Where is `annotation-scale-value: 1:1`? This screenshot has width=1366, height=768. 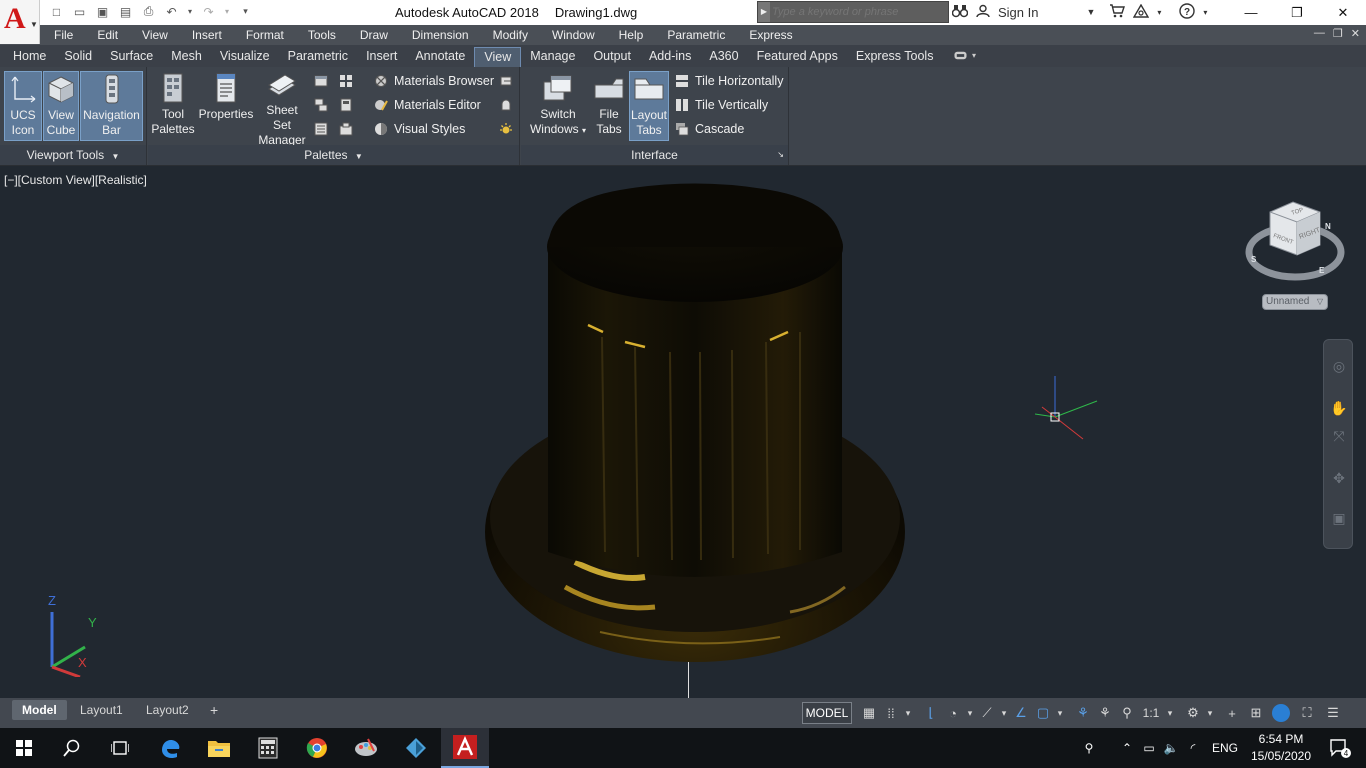 annotation-scale-value: 1:1 is located at coordinates (1151, 713).